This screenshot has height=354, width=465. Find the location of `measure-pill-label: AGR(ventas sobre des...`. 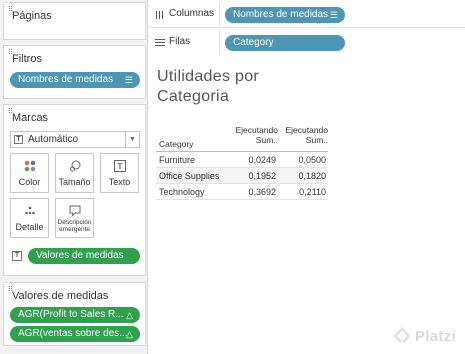

measure-pill-label: AGR(ventas sobre des... is located at coordinates (73, 333).